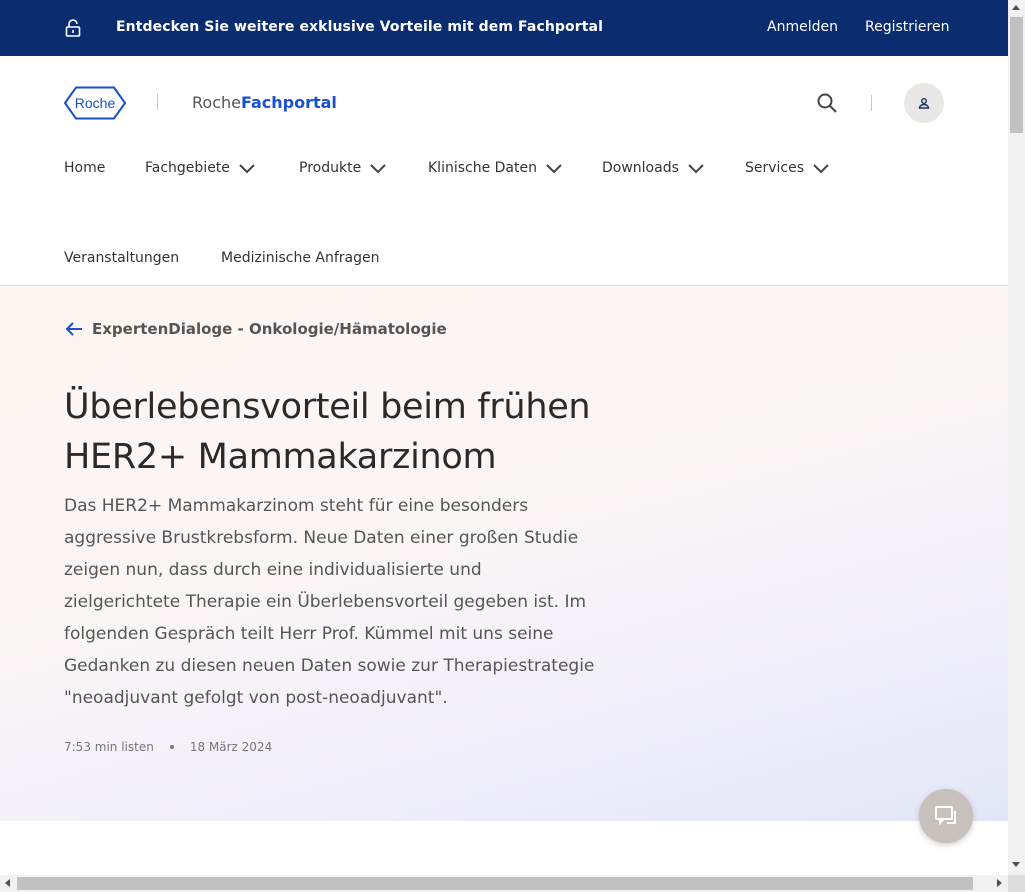 The height and width of the screenshot is (892, 1025). I want to click on nav-label: Produkte, so click(330, 168).